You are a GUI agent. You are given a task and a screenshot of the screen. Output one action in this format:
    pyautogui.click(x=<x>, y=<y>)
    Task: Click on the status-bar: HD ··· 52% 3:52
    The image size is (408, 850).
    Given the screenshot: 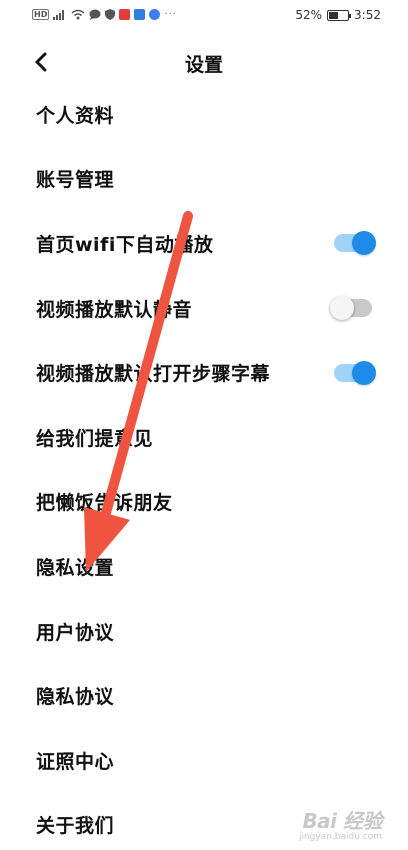 What is the action you would take?
    pyautogui.click(x=204, y=16)
    